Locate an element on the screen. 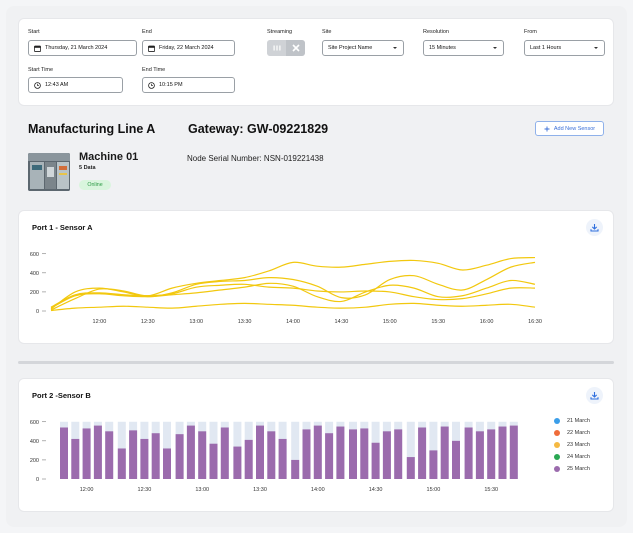 This screenshot has height=533, width=633. add-sensor-button: Add New Sensor is located at coordinates (569, 128).